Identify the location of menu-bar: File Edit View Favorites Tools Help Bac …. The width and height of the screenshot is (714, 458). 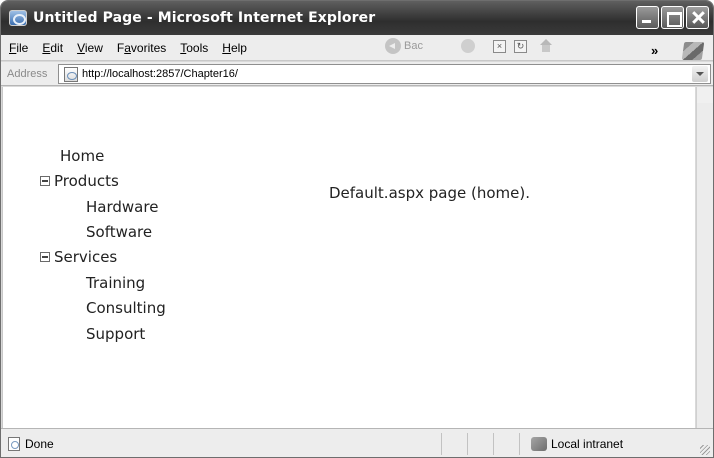
(357, 48).